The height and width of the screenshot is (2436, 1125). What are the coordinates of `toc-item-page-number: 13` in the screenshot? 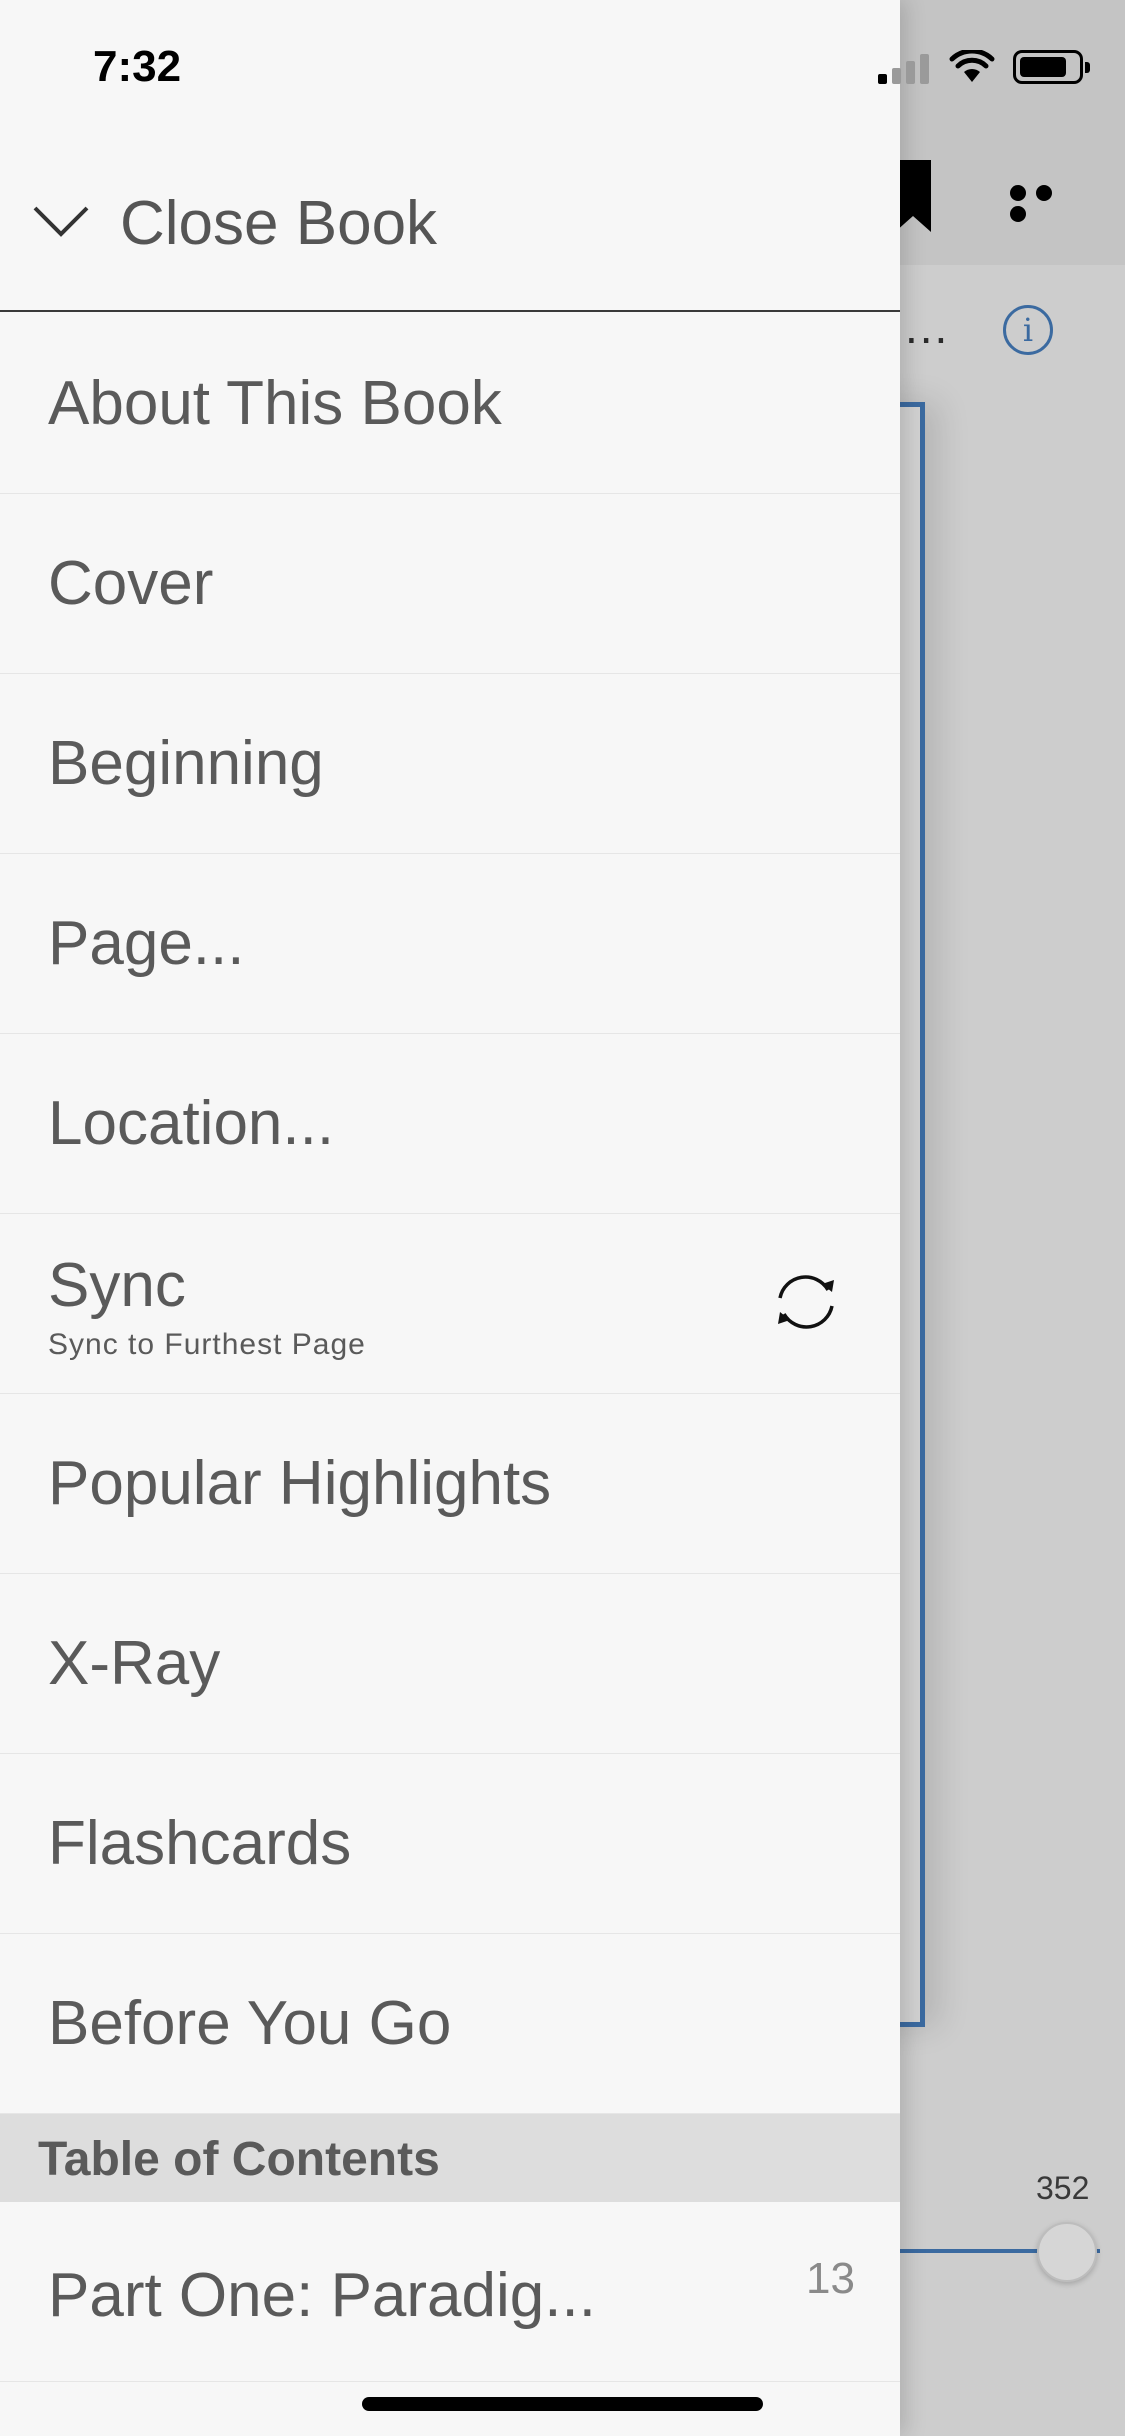 It's located at (830, 2278).